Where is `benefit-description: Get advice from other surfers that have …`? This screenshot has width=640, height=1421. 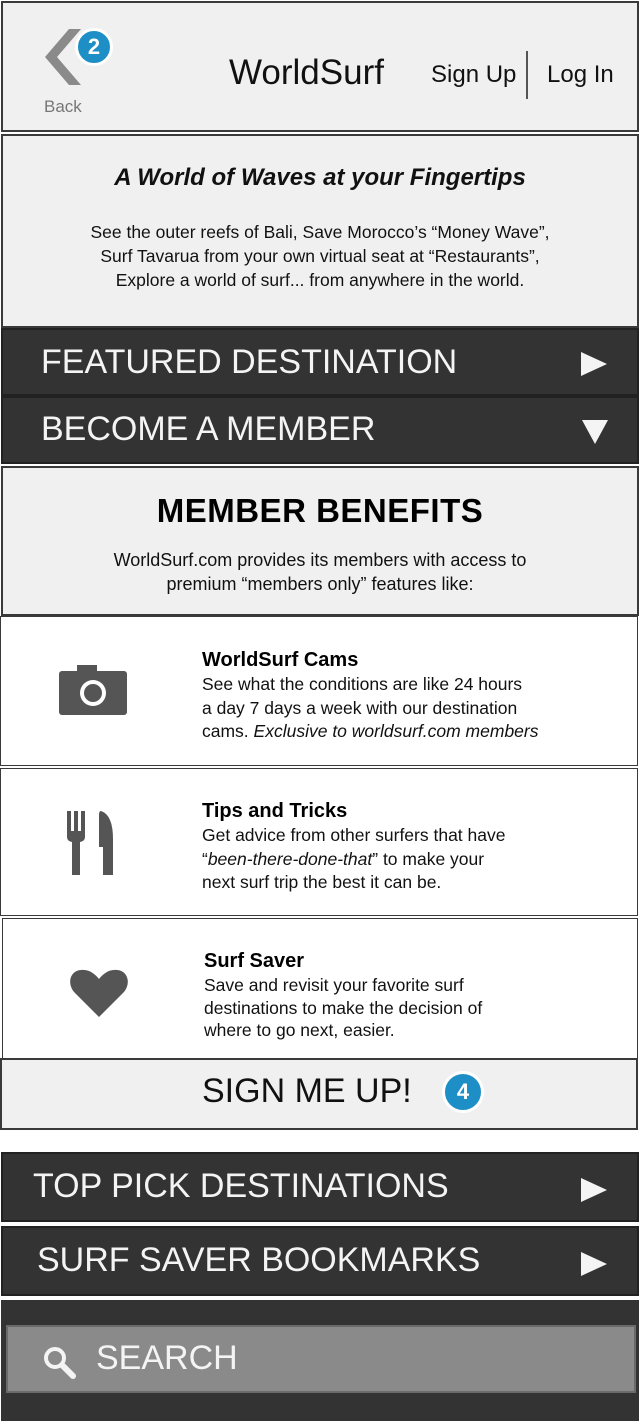
benefit-description: Get advice from other surfers that have … is located at coordinates (392, 859).